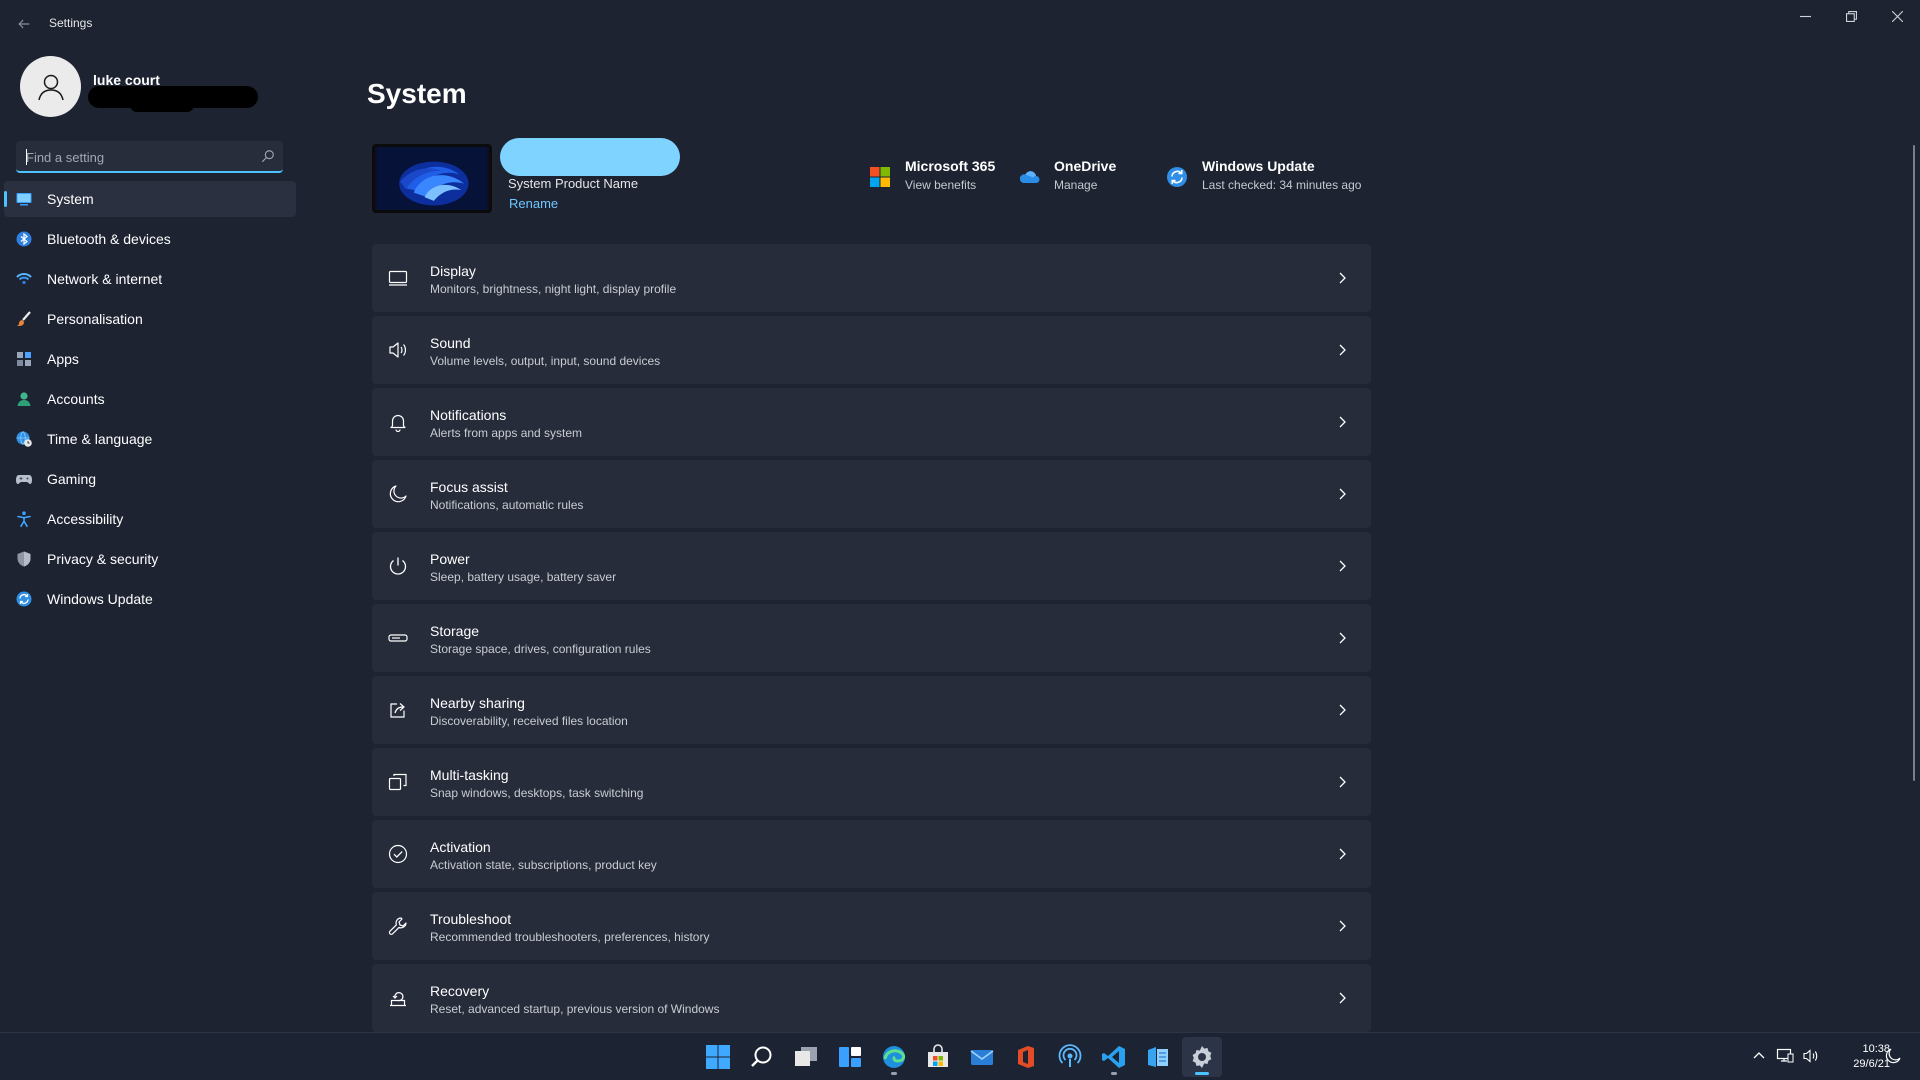  I want to click on minimize-button, so click(1805, 16).